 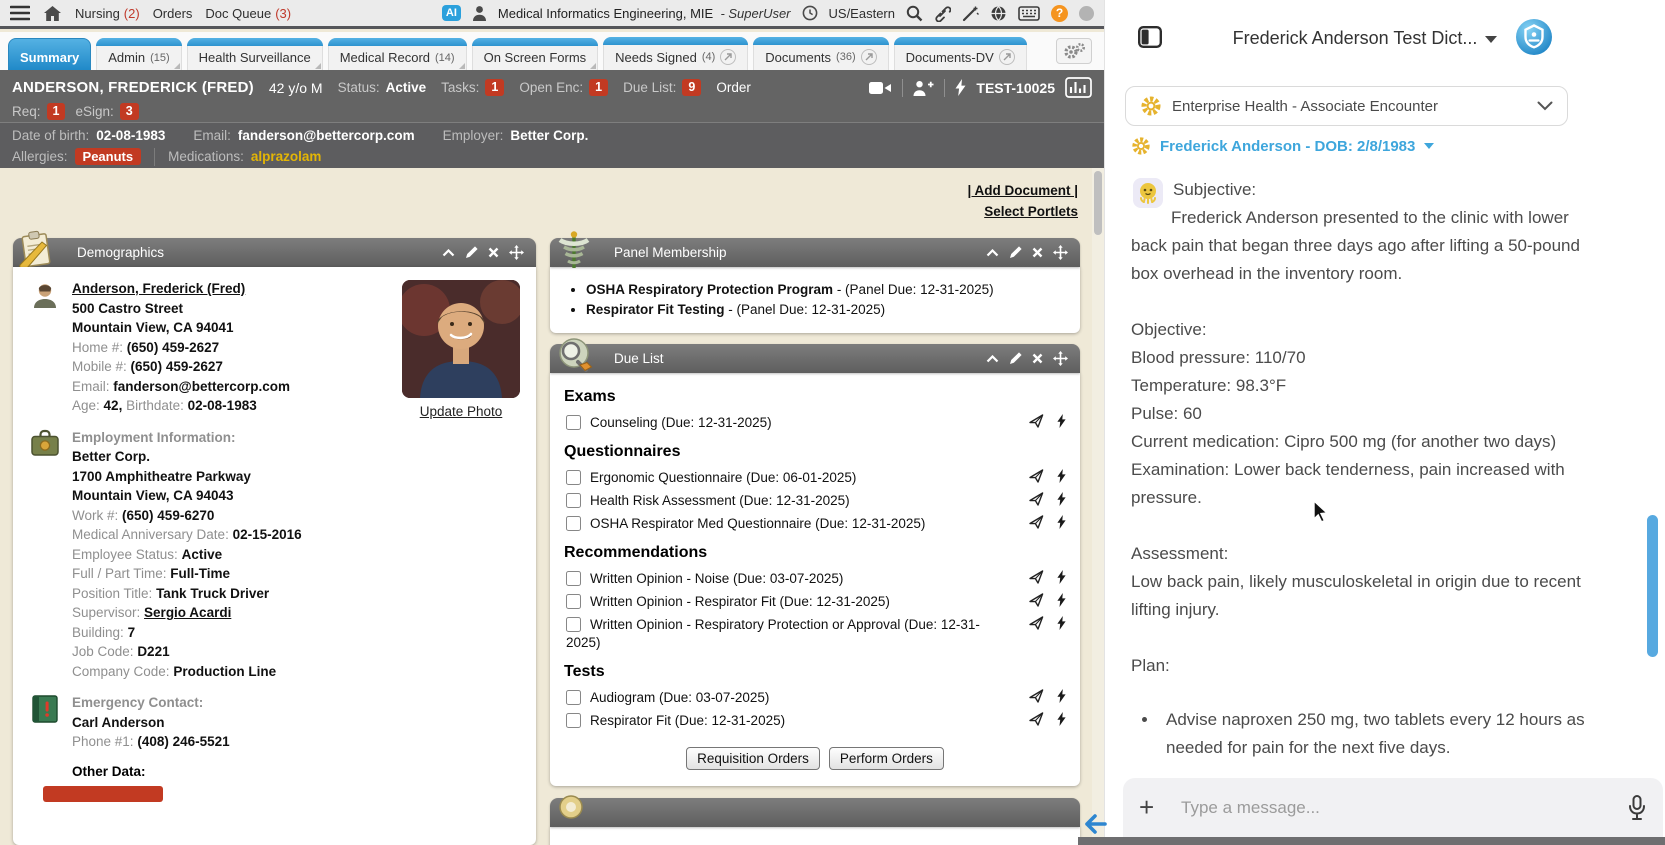 I want to click on panel-toggle-icon, so click(x=1150, y=39).